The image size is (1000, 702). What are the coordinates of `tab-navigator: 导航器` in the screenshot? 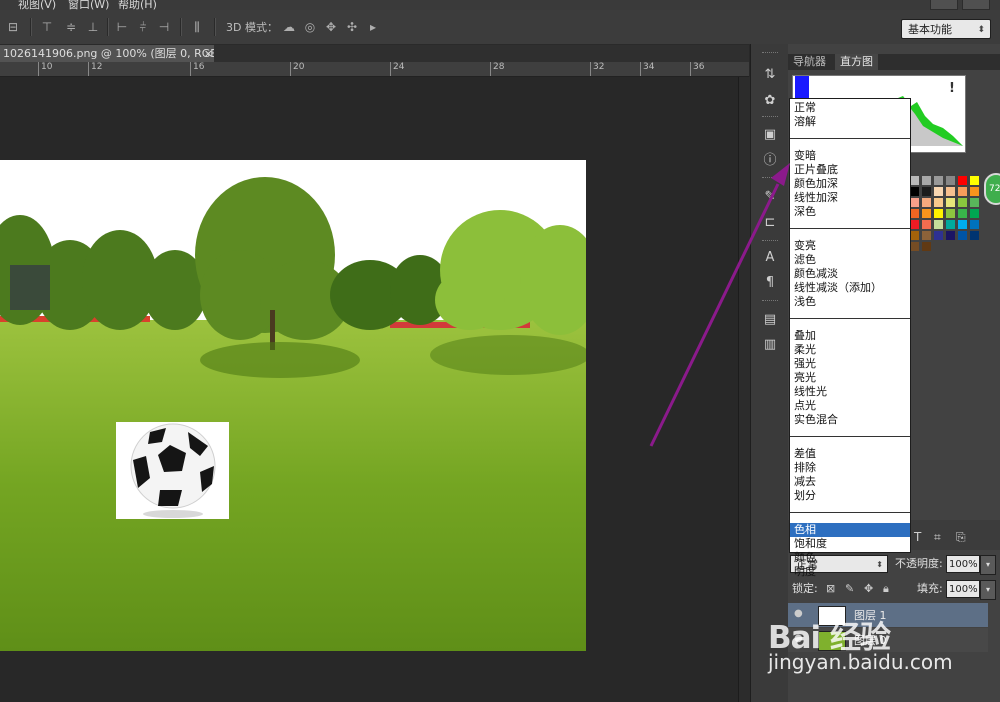 It's located at (809, 62).